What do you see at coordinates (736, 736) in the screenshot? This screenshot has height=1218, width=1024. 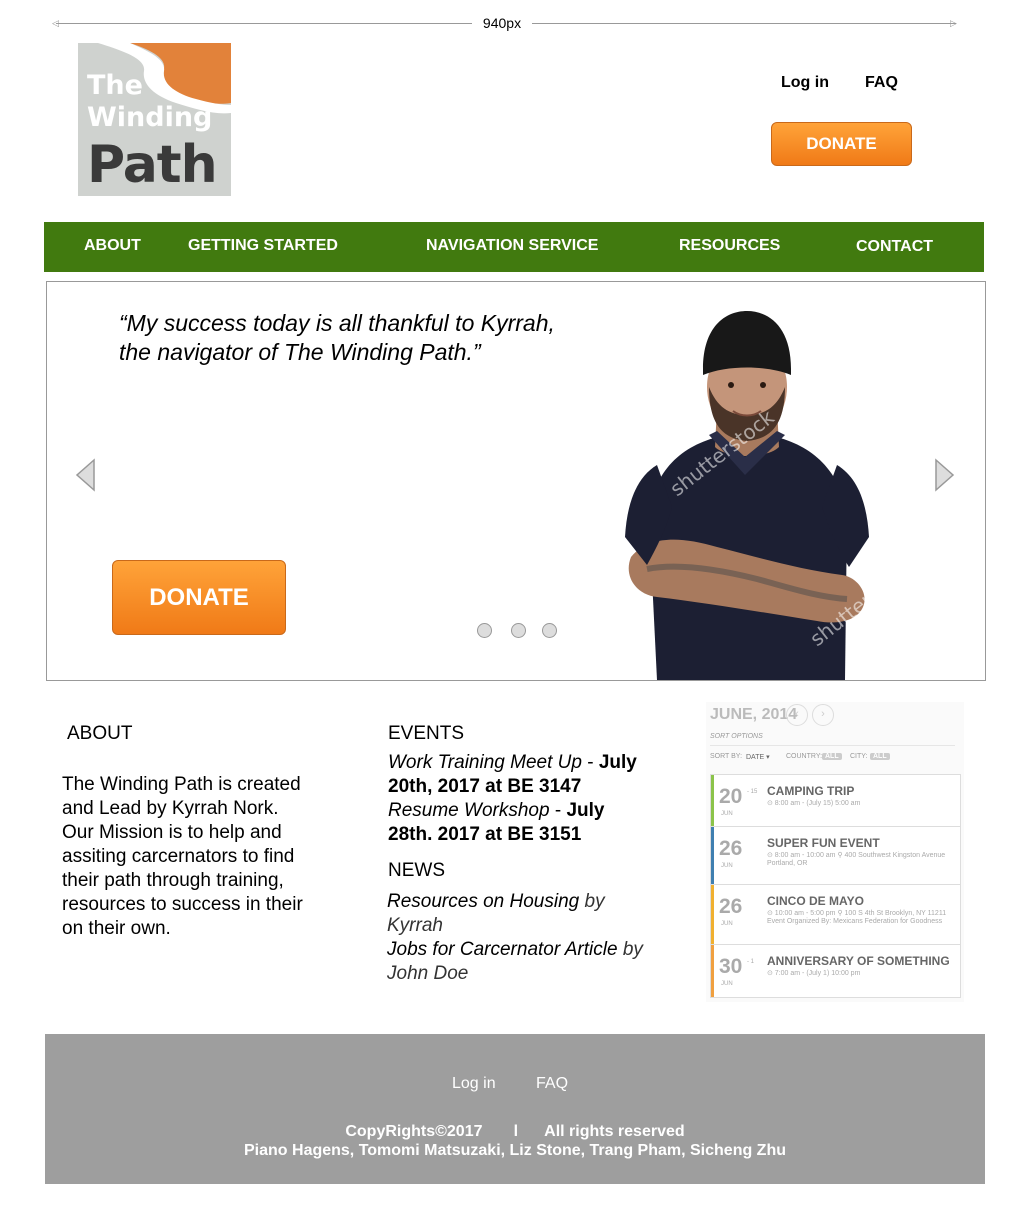 I see `sort-options-label: SORT OPTIONS` at bounding box center [736, 736].